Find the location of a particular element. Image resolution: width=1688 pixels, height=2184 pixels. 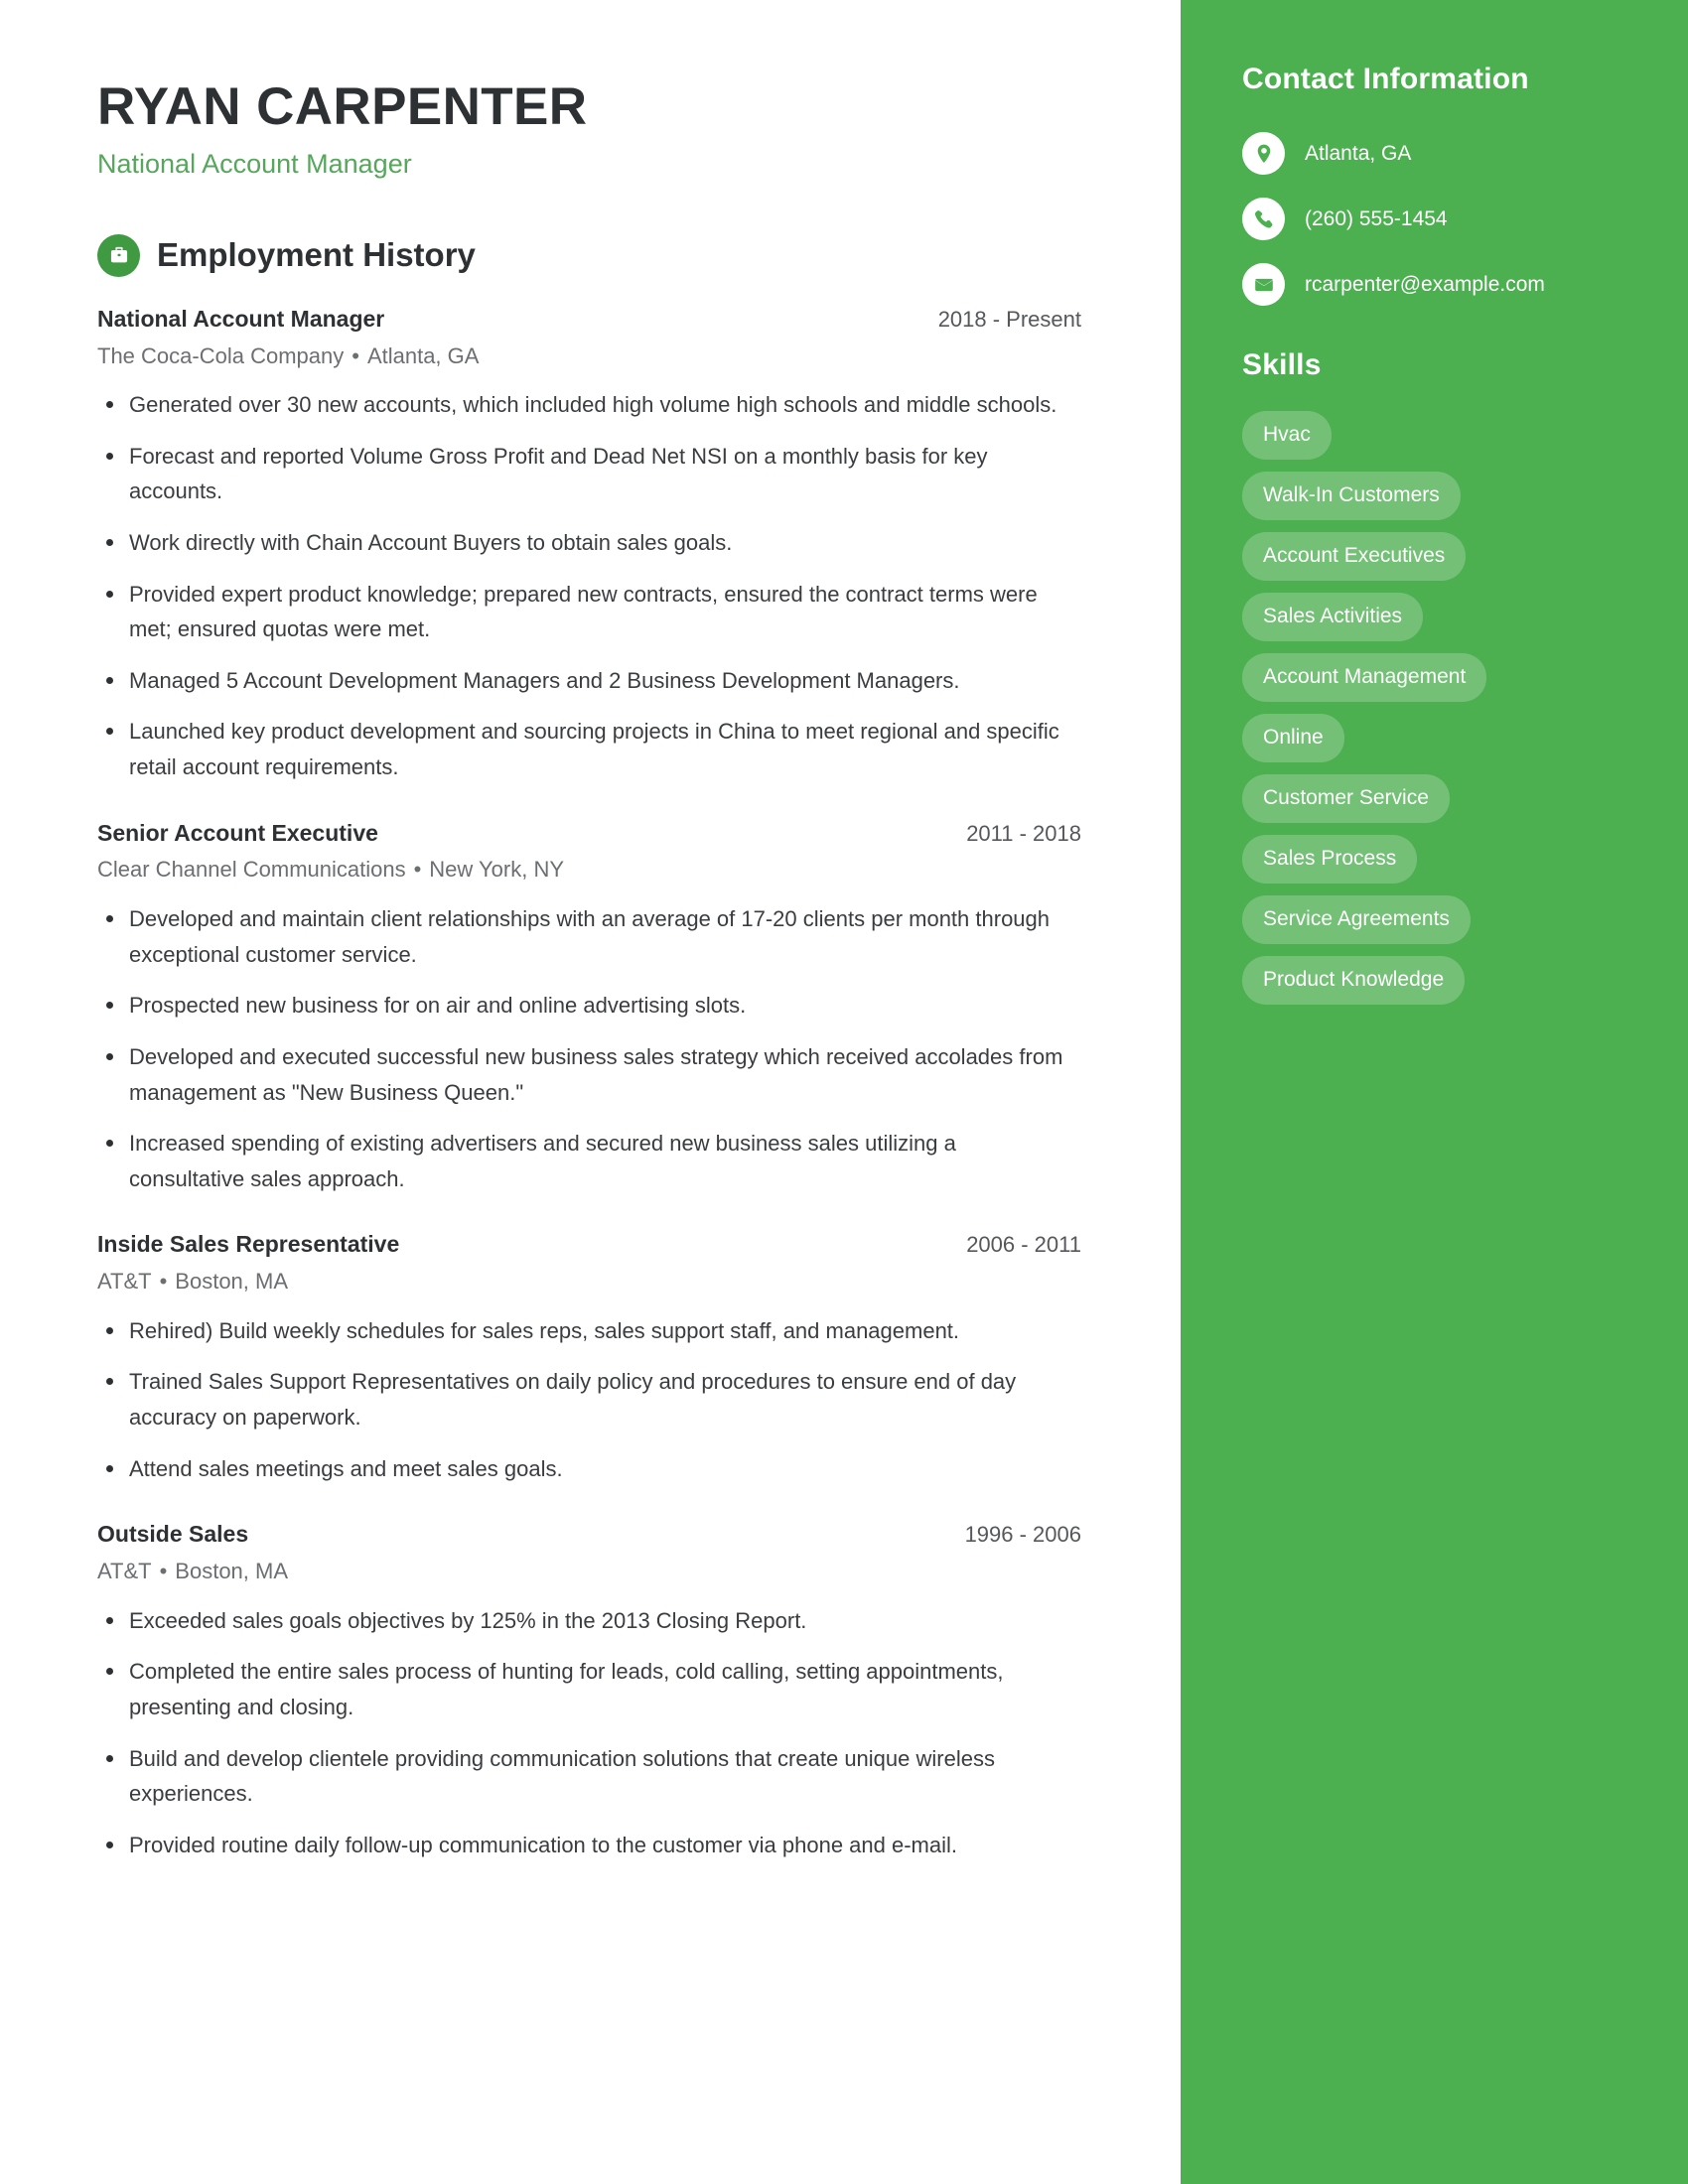

skill-row: Sales Process is located at coordinates (1434, 865).